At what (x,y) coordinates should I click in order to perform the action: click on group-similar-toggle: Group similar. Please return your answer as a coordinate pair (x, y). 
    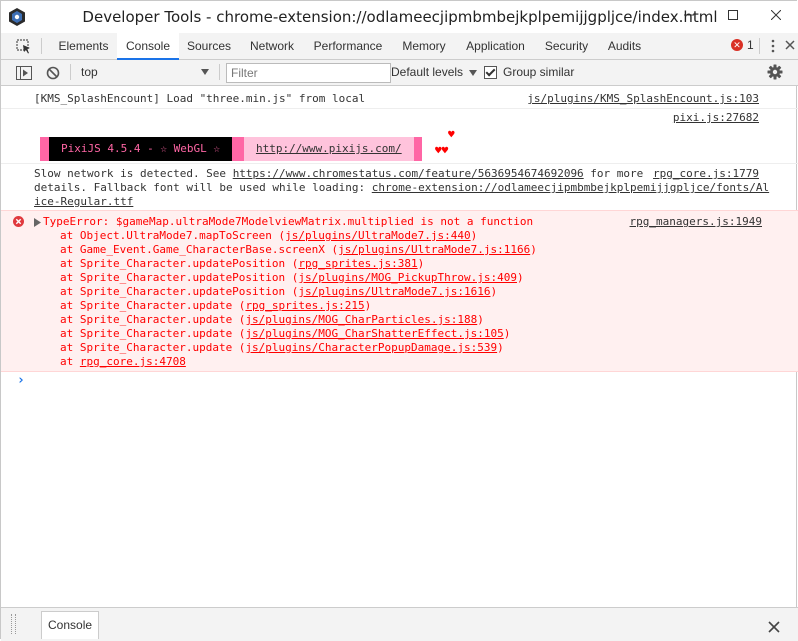
    Looking at the image, I should click on (529, 72).